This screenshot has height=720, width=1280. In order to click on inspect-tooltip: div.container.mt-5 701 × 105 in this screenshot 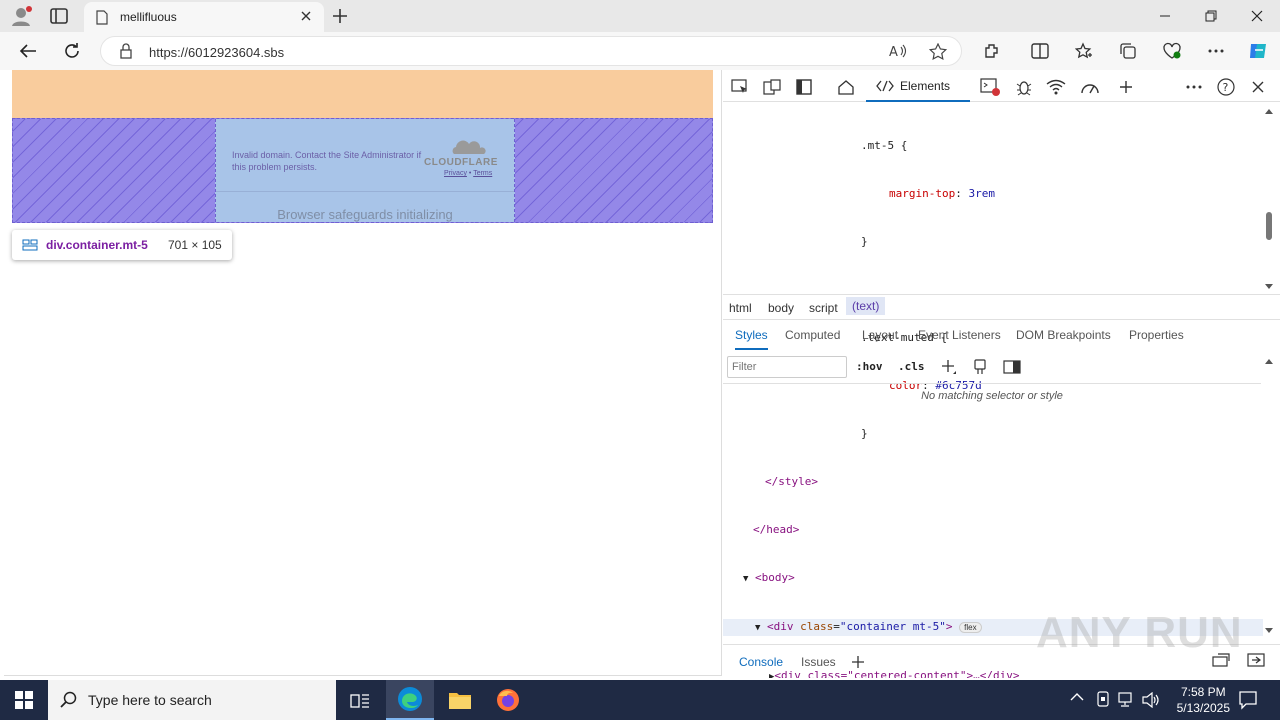, I will do `click(122, 245)`.